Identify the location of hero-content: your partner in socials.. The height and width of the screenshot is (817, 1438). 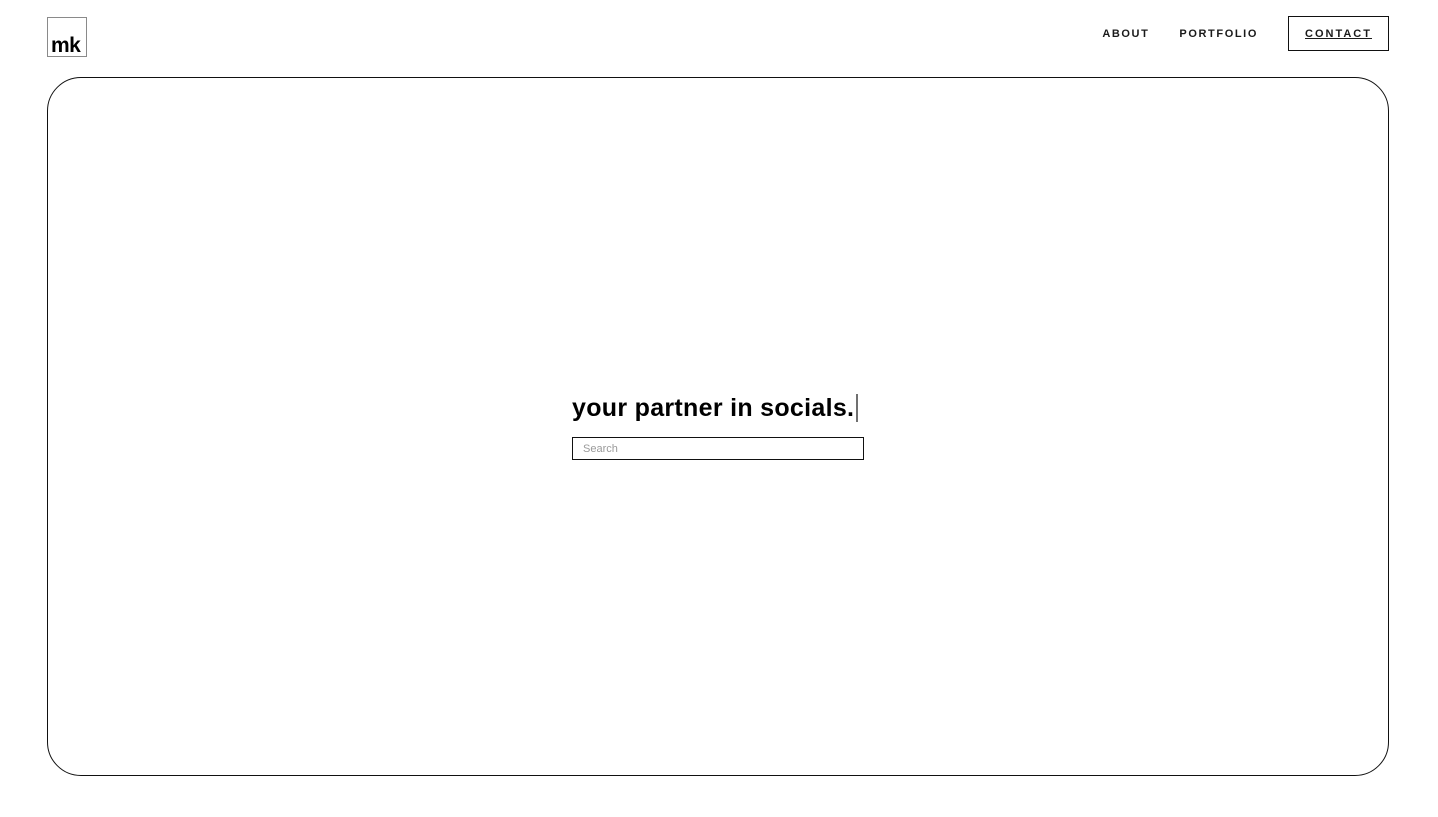
(718, 426).